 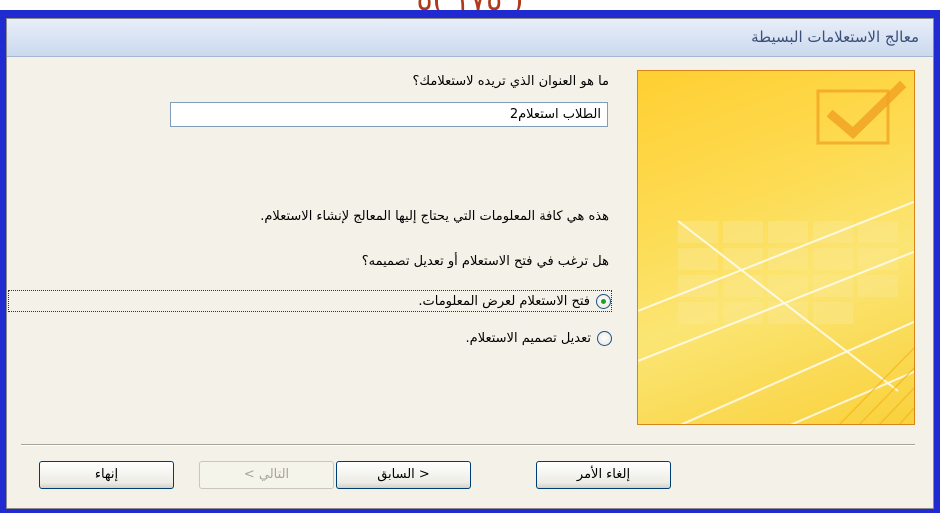 What do you see at coordinates (403, 475) in the screenshot?
I see `back-button: < السابق` at bounding box center [403, 475].